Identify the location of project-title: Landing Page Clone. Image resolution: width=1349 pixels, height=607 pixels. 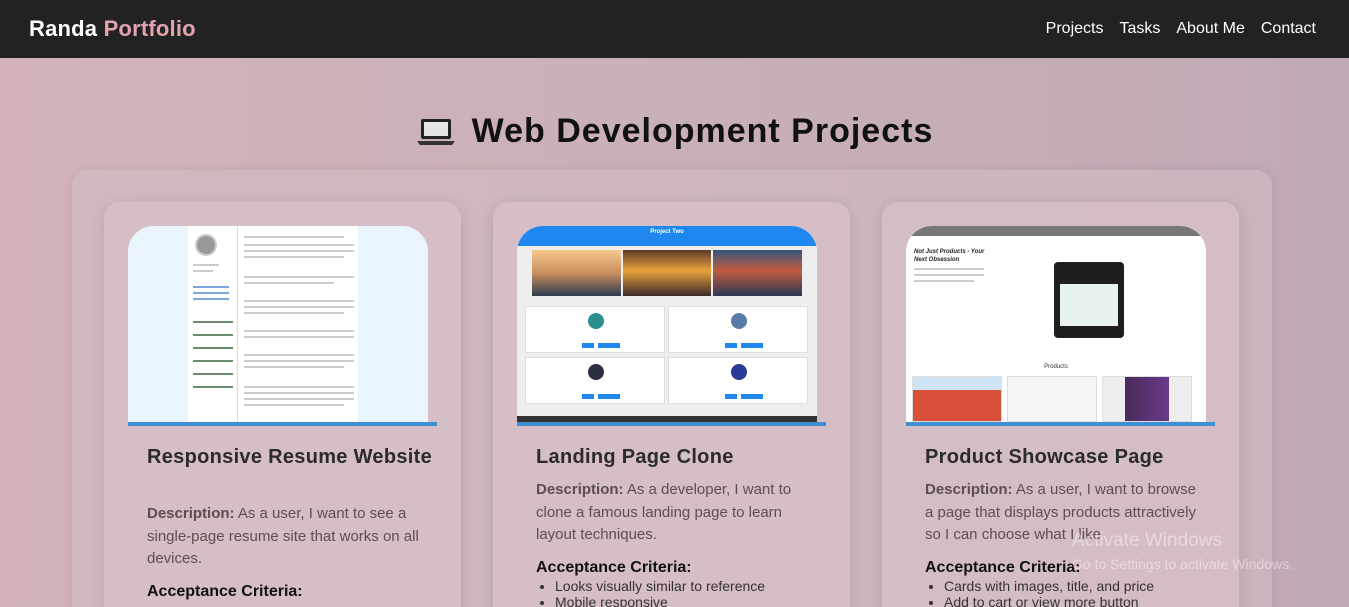
(635, 457).